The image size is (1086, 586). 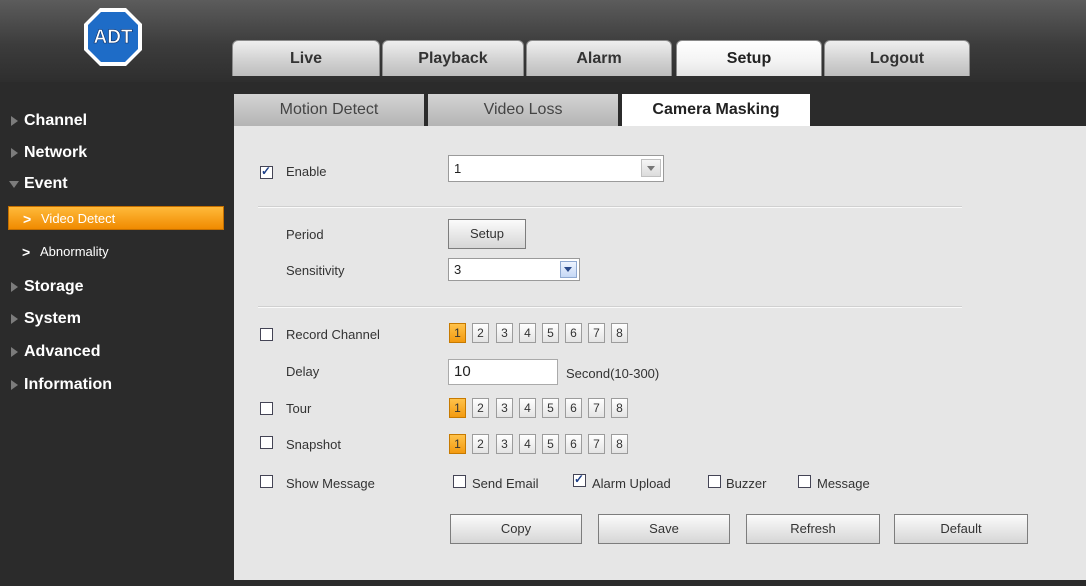 I want to click on sidebar-subitem-video-detect: > Video Detect, so click(x=116, y=218).